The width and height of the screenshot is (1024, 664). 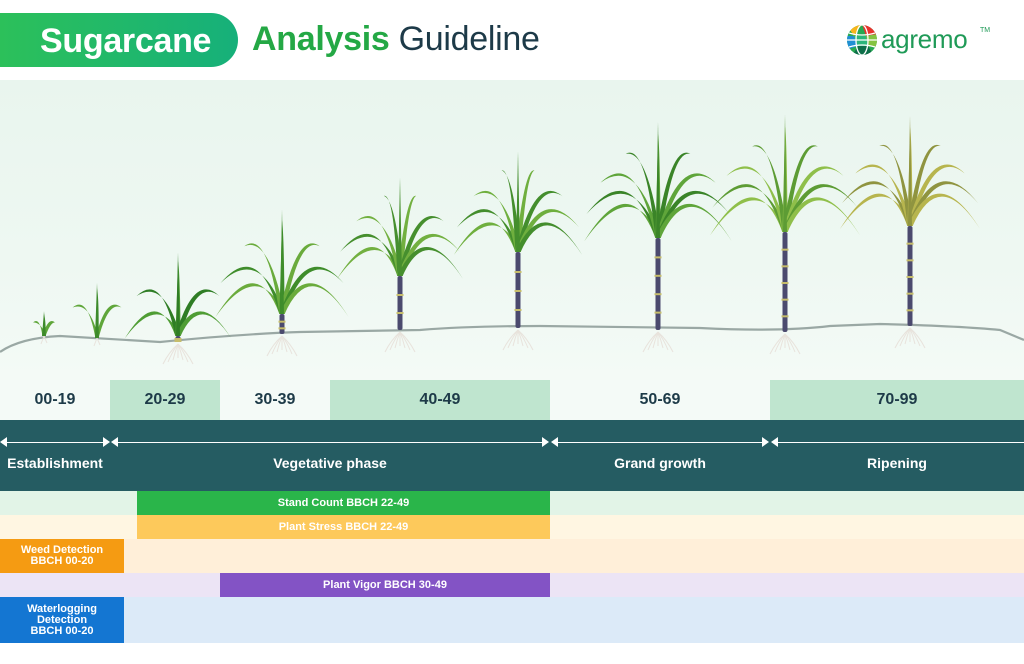 I want to click on plant-stress-bar: Plant Stress BBCH 22-49, so click(x=343, y=527).